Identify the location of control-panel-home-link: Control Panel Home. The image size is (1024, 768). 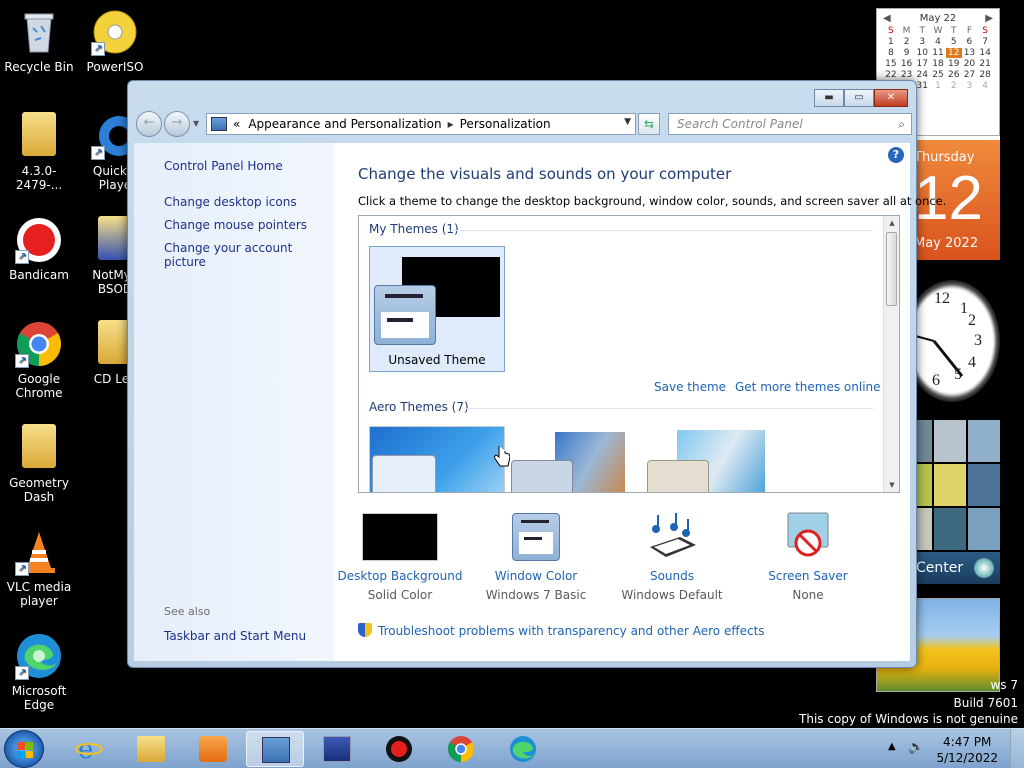
(223, 166).